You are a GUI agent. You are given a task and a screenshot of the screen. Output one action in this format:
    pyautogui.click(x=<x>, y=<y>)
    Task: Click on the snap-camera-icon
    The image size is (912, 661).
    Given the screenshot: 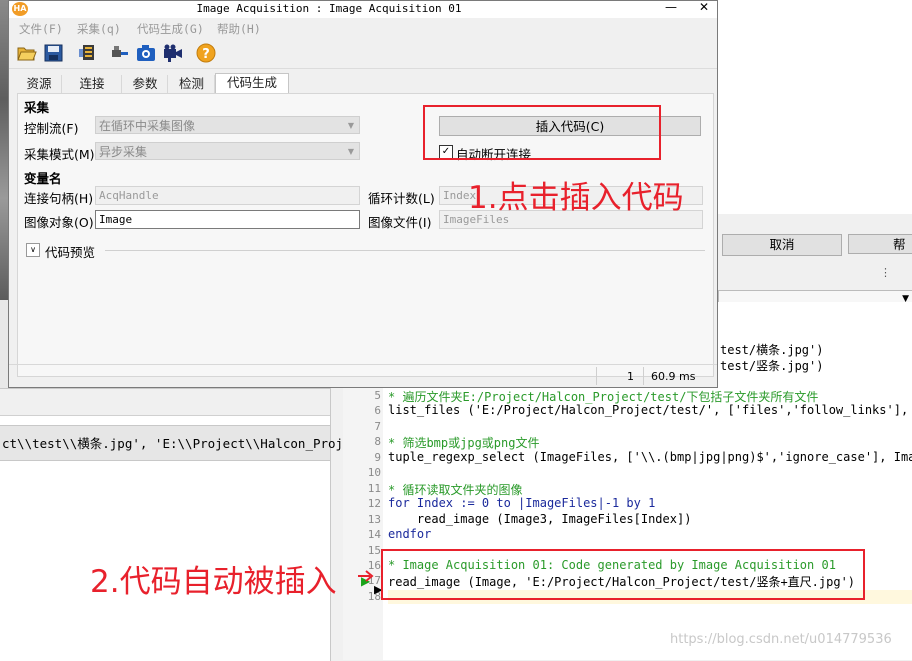 What is the action you would take?
    pyautogui.click(x=146, y=53)
    